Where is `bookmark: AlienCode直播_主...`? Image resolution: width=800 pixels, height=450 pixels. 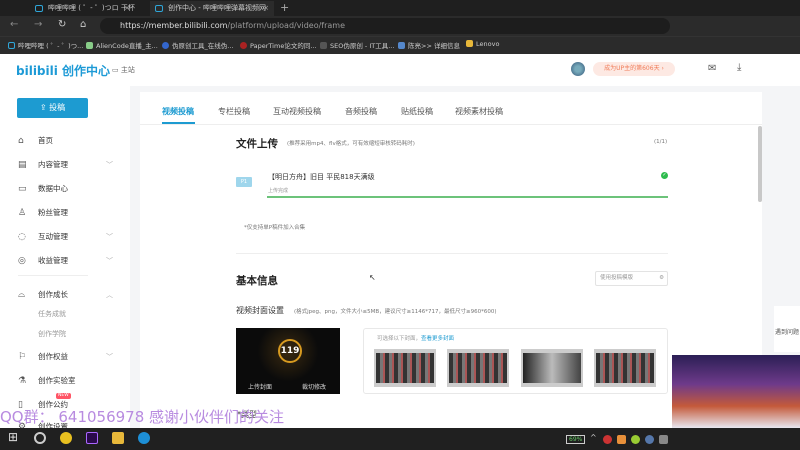
bookmark: AlienCode直播_主... is located at coordinates (122, 45).